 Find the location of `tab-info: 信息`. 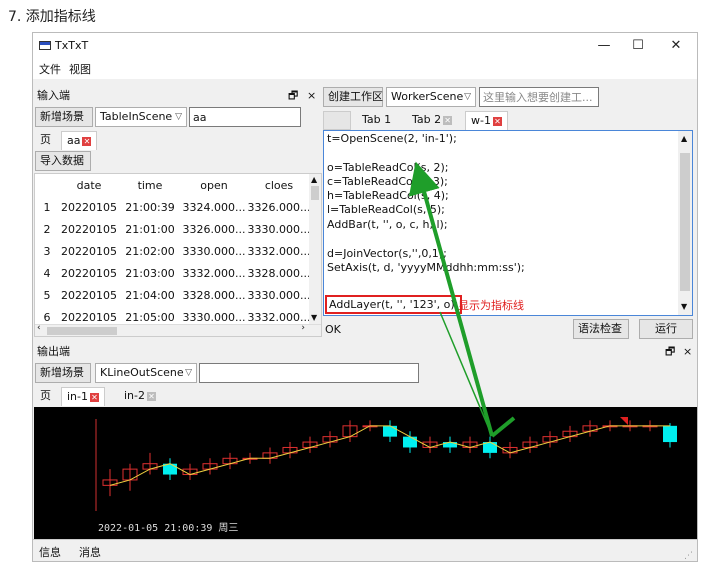

tab-info: 信息 is located at coordinates (50, 552).